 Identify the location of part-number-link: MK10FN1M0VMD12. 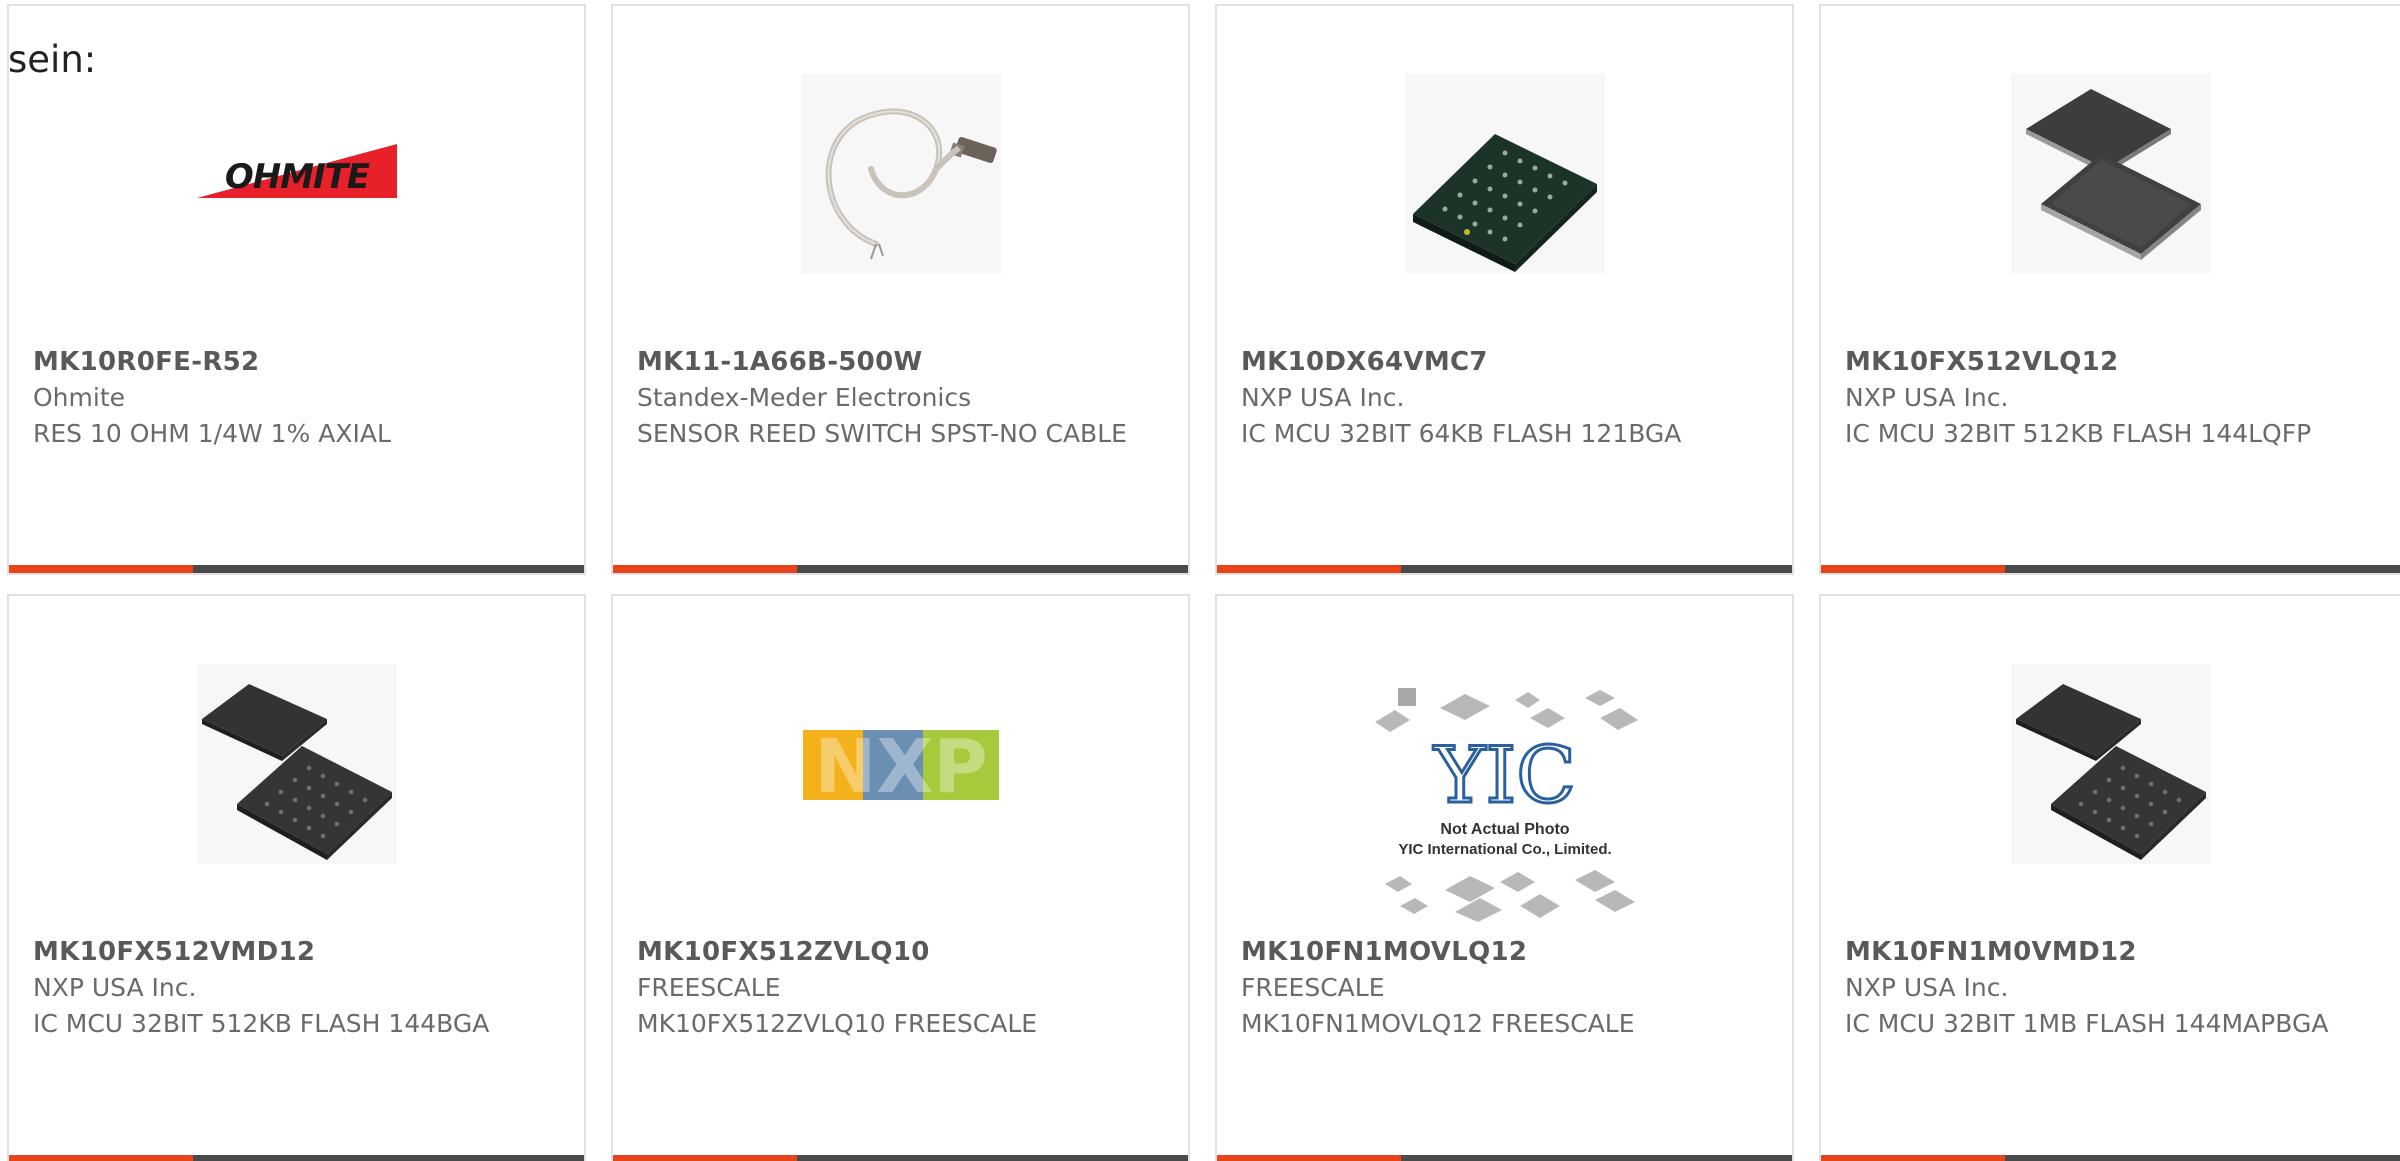
(1991, 952).